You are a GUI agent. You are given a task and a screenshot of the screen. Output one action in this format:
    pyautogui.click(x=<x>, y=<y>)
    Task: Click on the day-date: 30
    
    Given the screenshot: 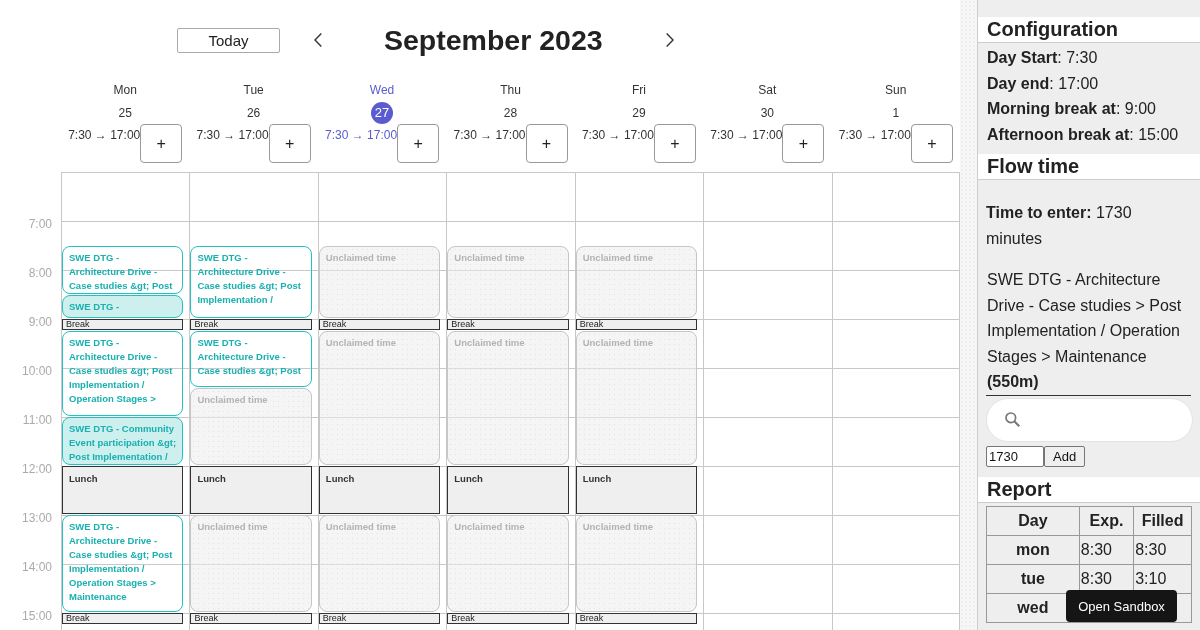 What is the action you would take?
    pyautogui.click(x=767, y=113)
    